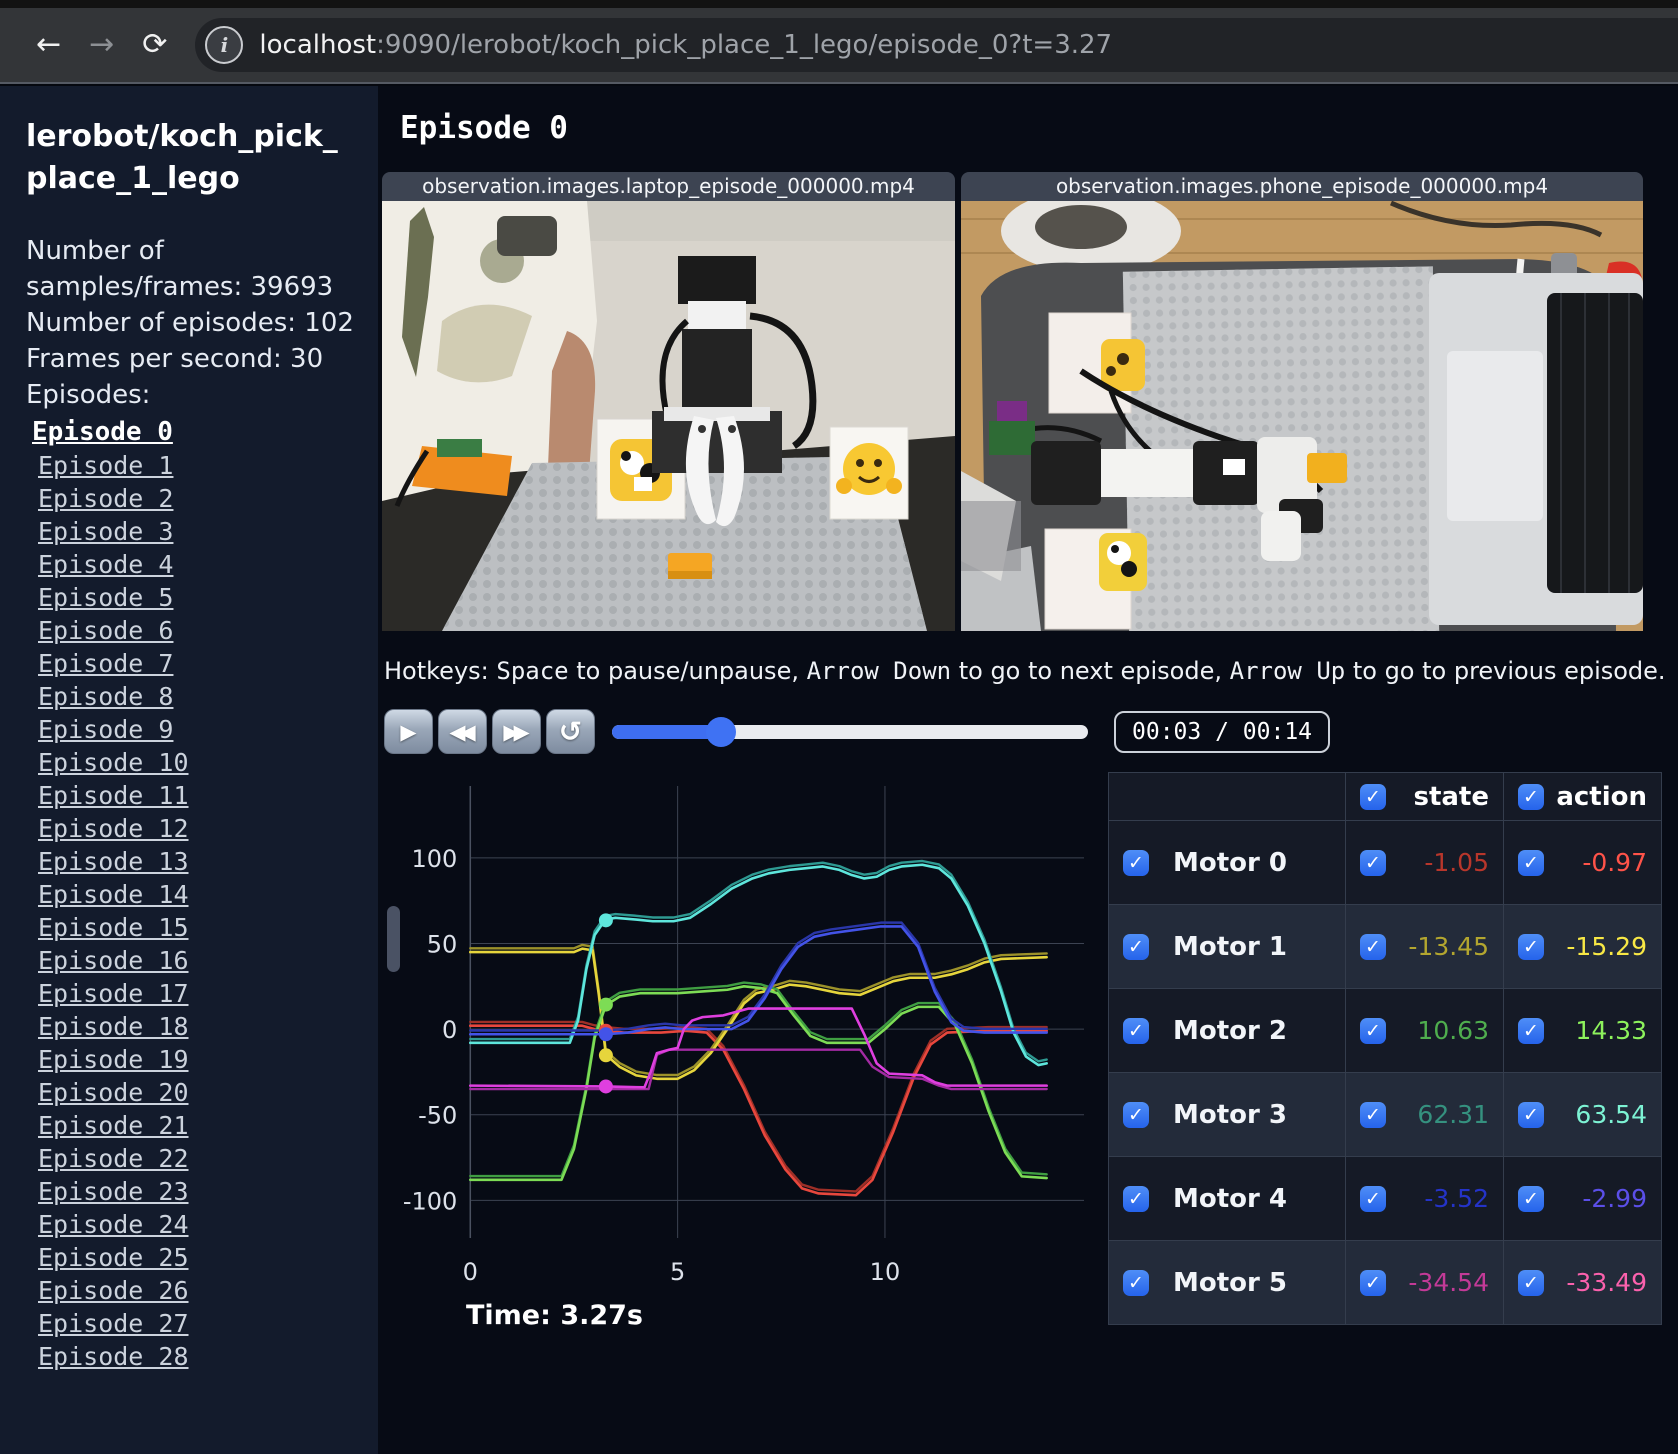  I want to click on sidebar-episode-link: Episode 6, so click(105, 630).